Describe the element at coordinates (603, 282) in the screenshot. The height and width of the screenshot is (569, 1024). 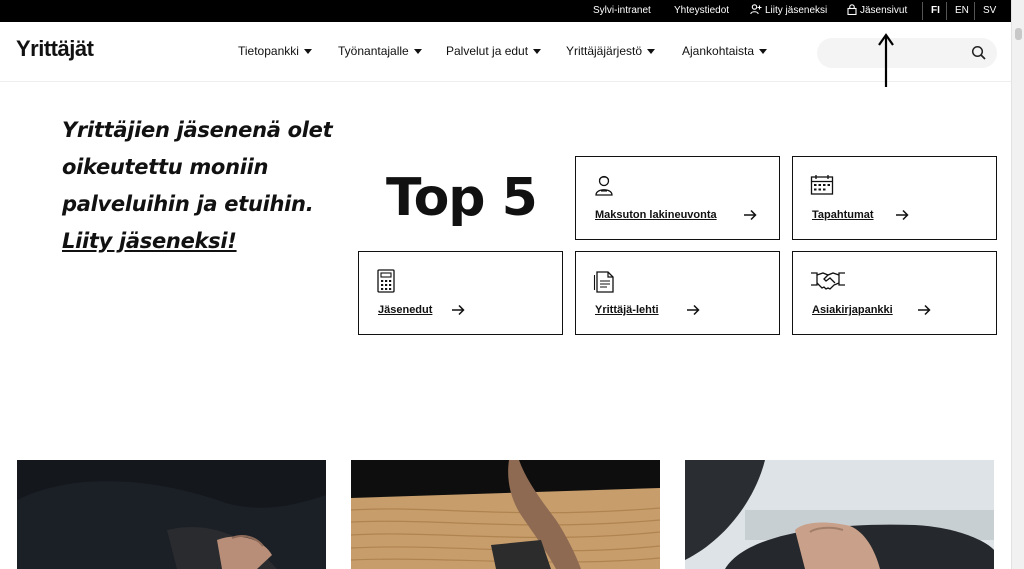
I see `document-icon` at that location.